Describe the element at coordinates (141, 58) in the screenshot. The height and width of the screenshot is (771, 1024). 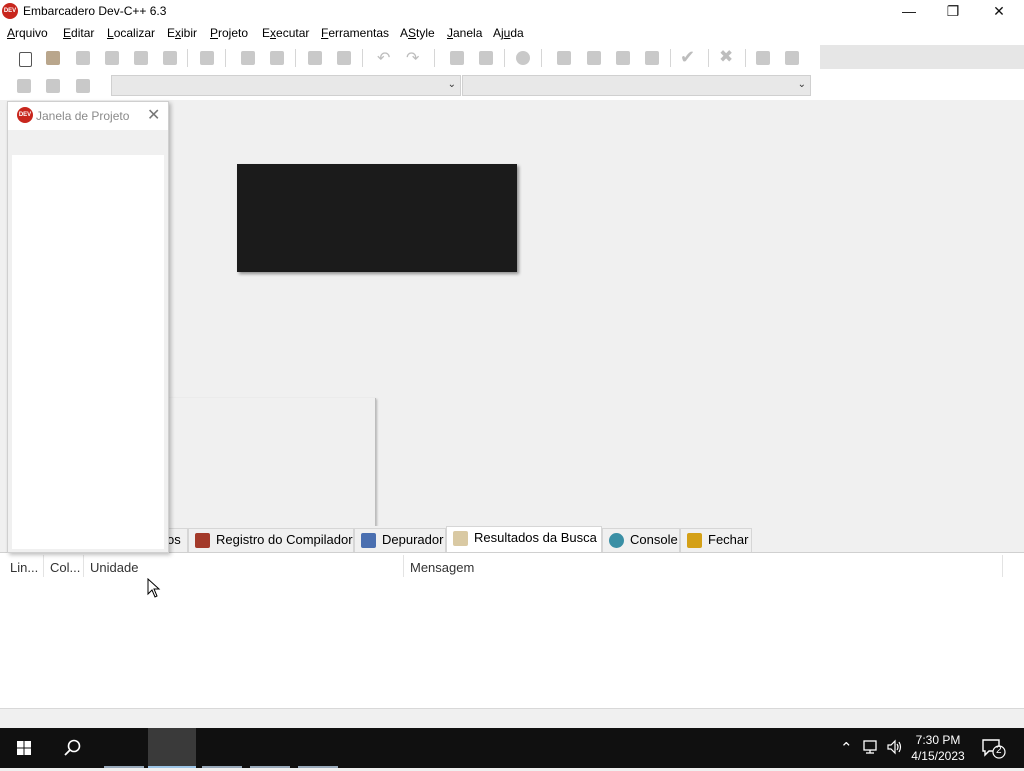
I see `close-file-icon` at that location.